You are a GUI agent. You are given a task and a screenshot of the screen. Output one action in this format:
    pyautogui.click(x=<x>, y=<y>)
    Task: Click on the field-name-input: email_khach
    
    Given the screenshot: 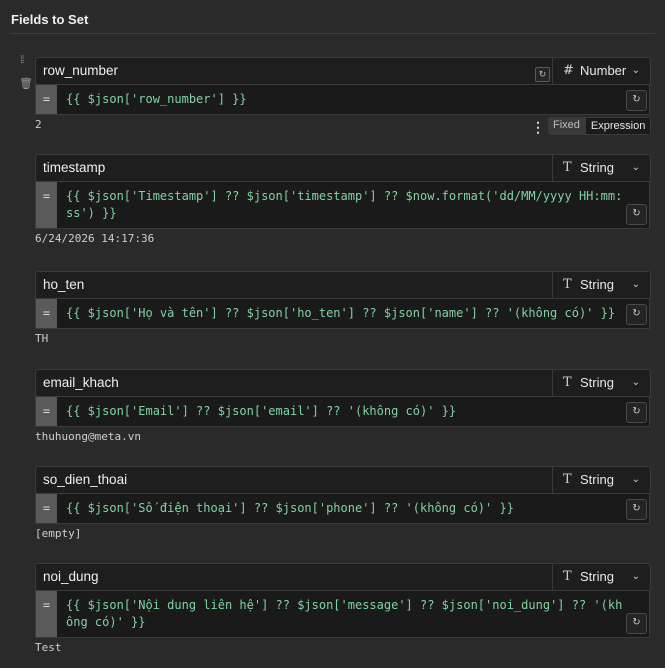 What is the action you would take?
    pyautogui.click(x=297, y=383)
    